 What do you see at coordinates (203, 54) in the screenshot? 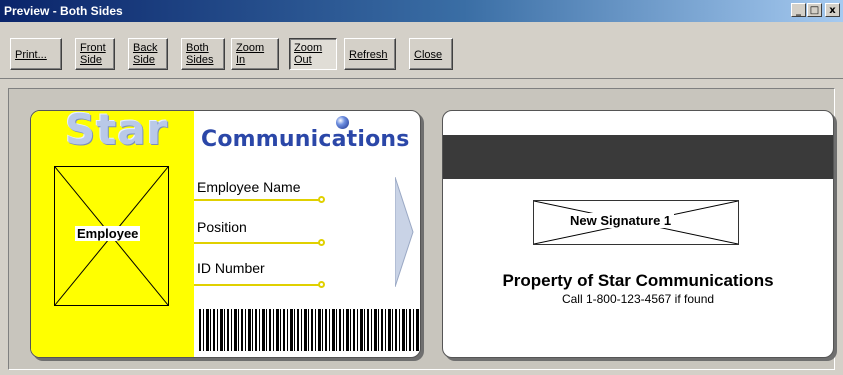
I see `both-sides-button: Both Sides` at bounding box center [203, 54].